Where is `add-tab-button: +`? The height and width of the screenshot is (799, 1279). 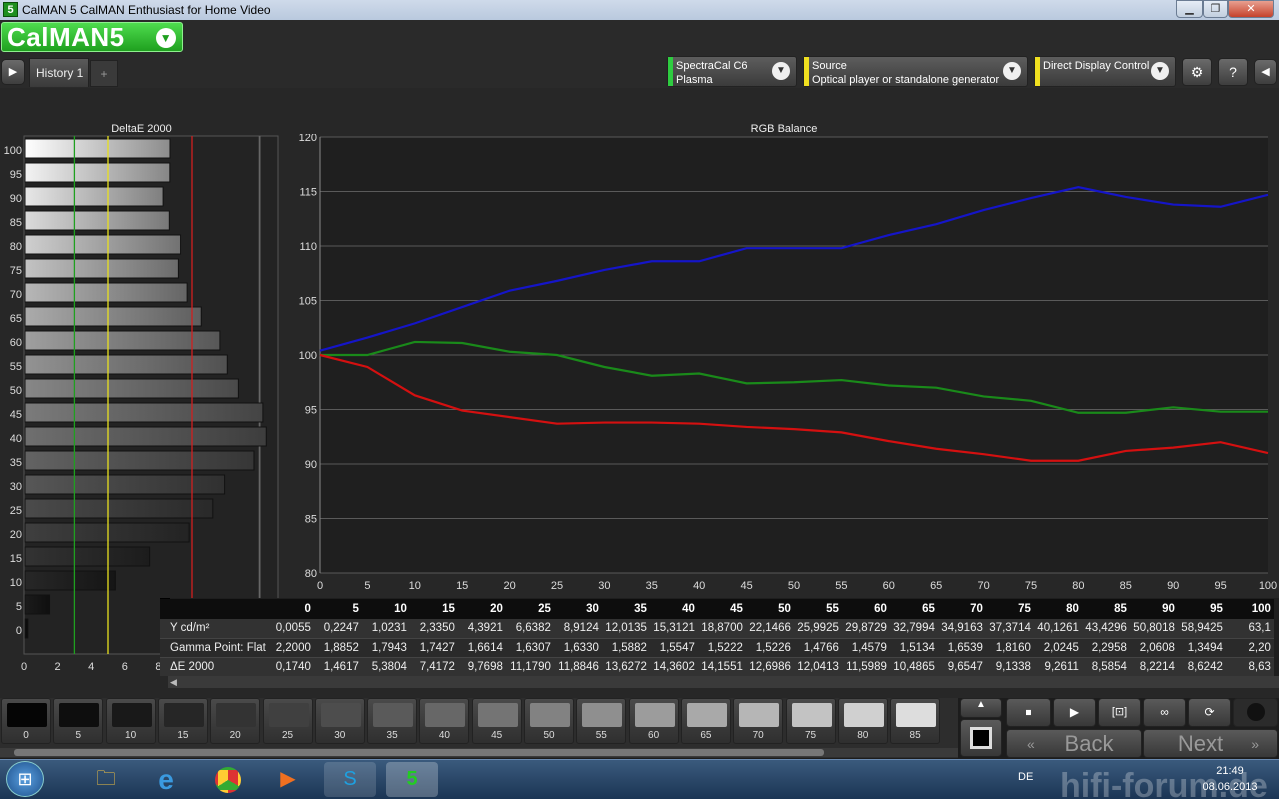 add-tab-button: + is located at coordinates (104, 73).